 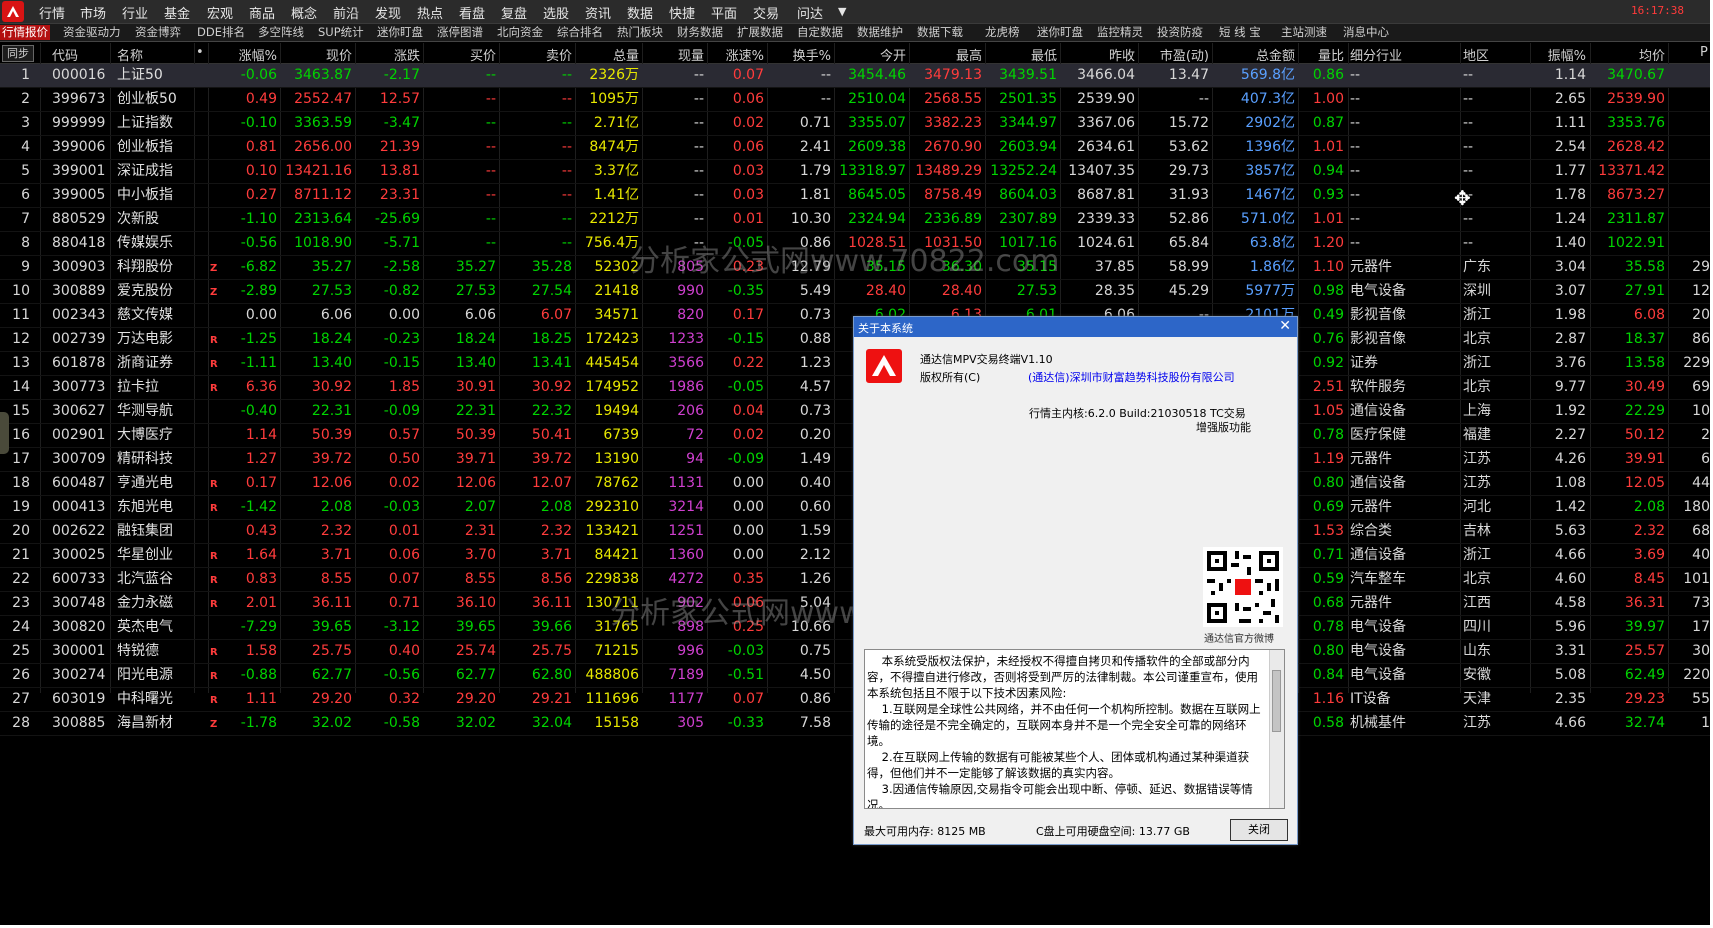 I want to click on tab-9: 综合排名, so click(x=580, y=32).